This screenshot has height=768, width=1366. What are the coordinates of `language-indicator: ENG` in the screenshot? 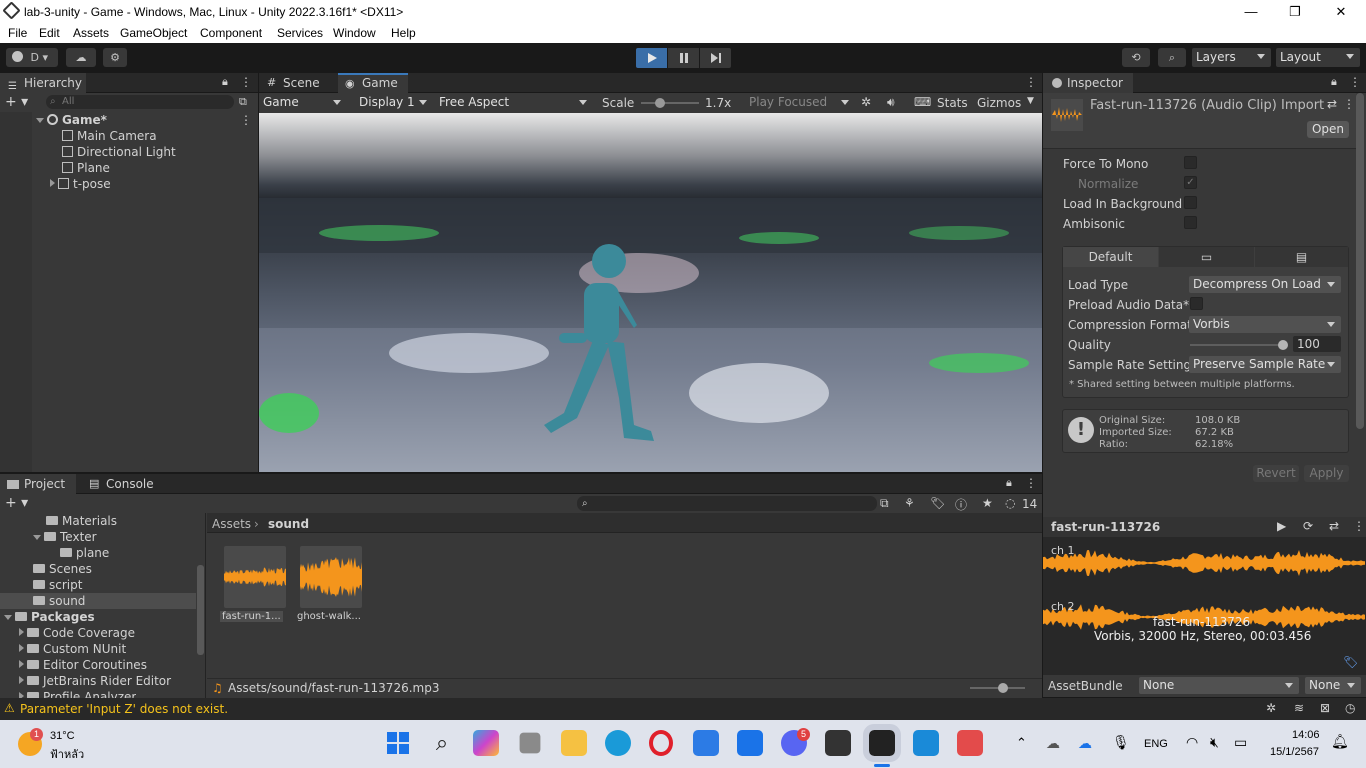 It's located at (1156, 744).